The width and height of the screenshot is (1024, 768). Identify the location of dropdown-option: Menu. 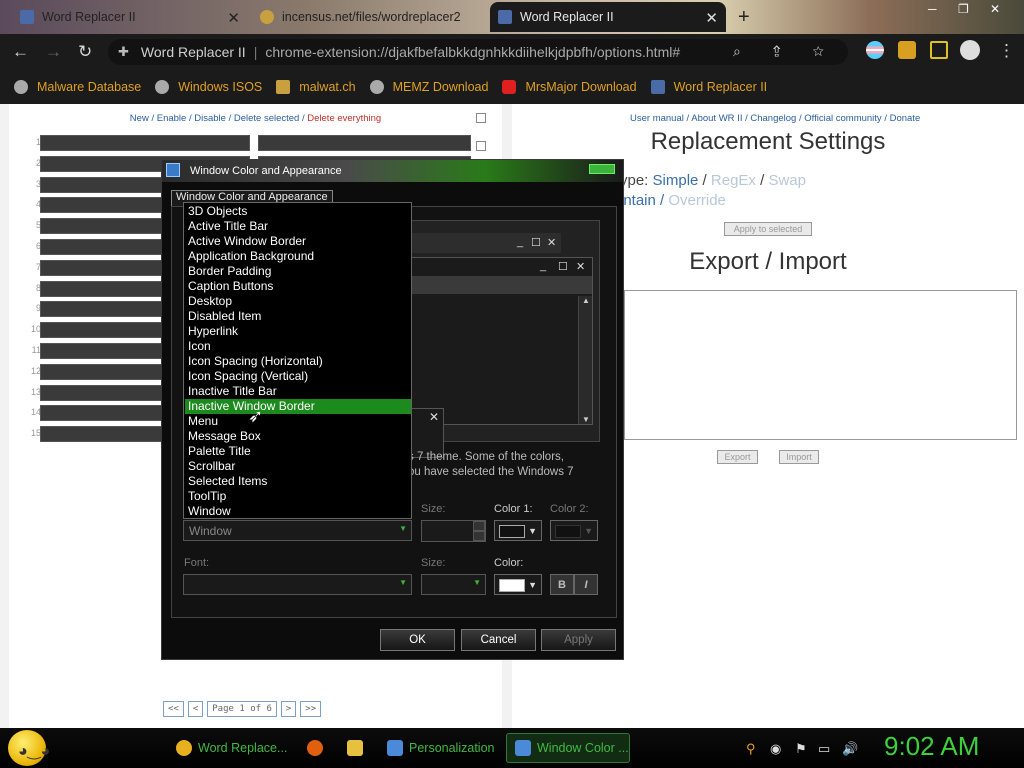
(298, 421).